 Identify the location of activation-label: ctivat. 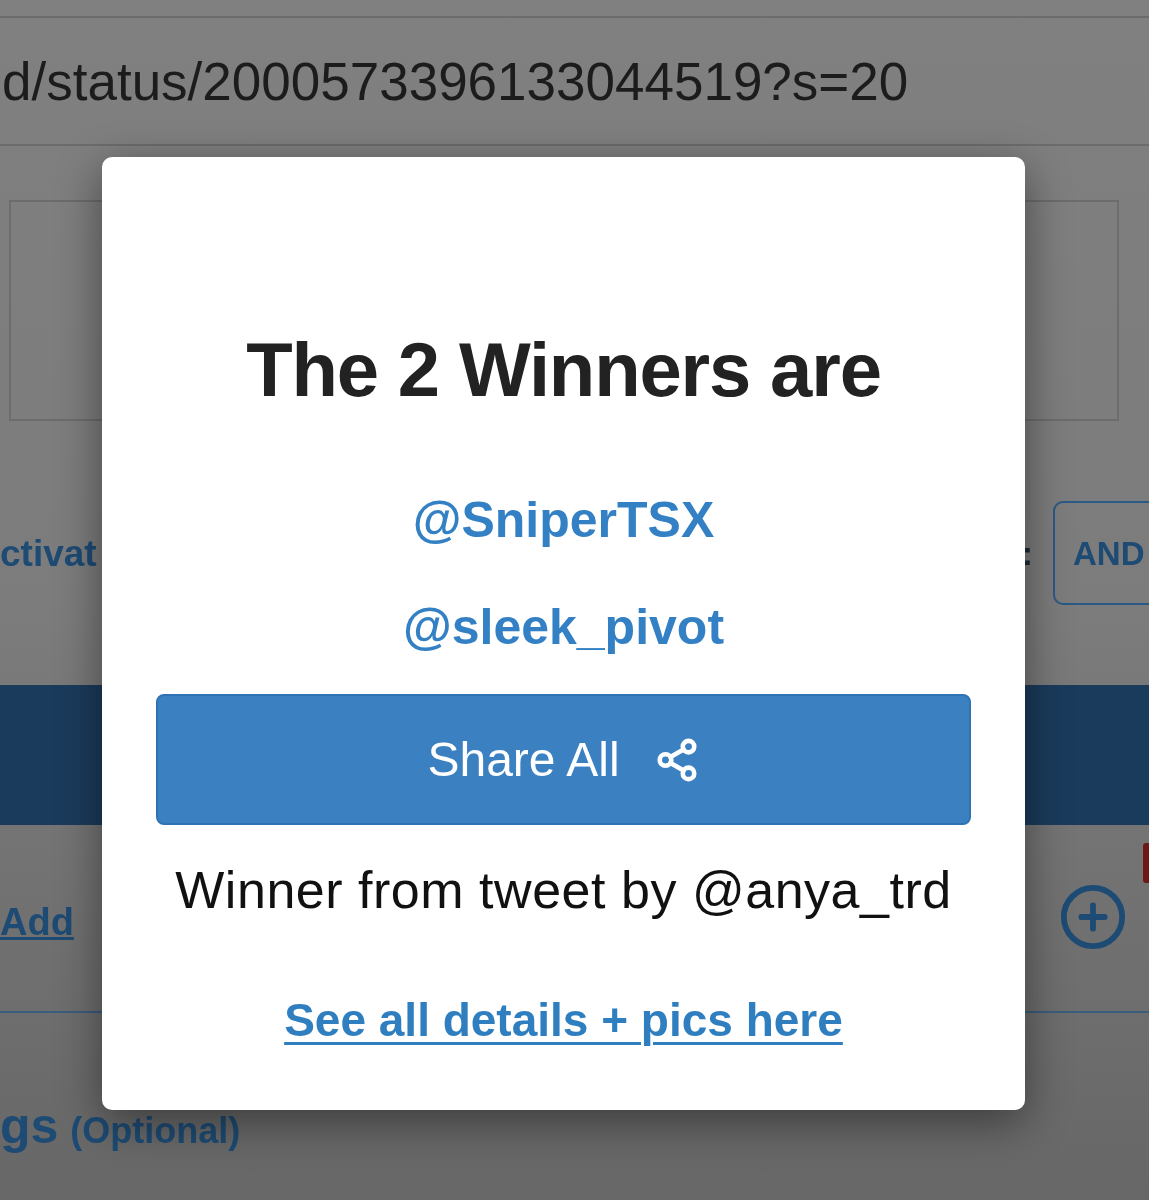
(48, 553).